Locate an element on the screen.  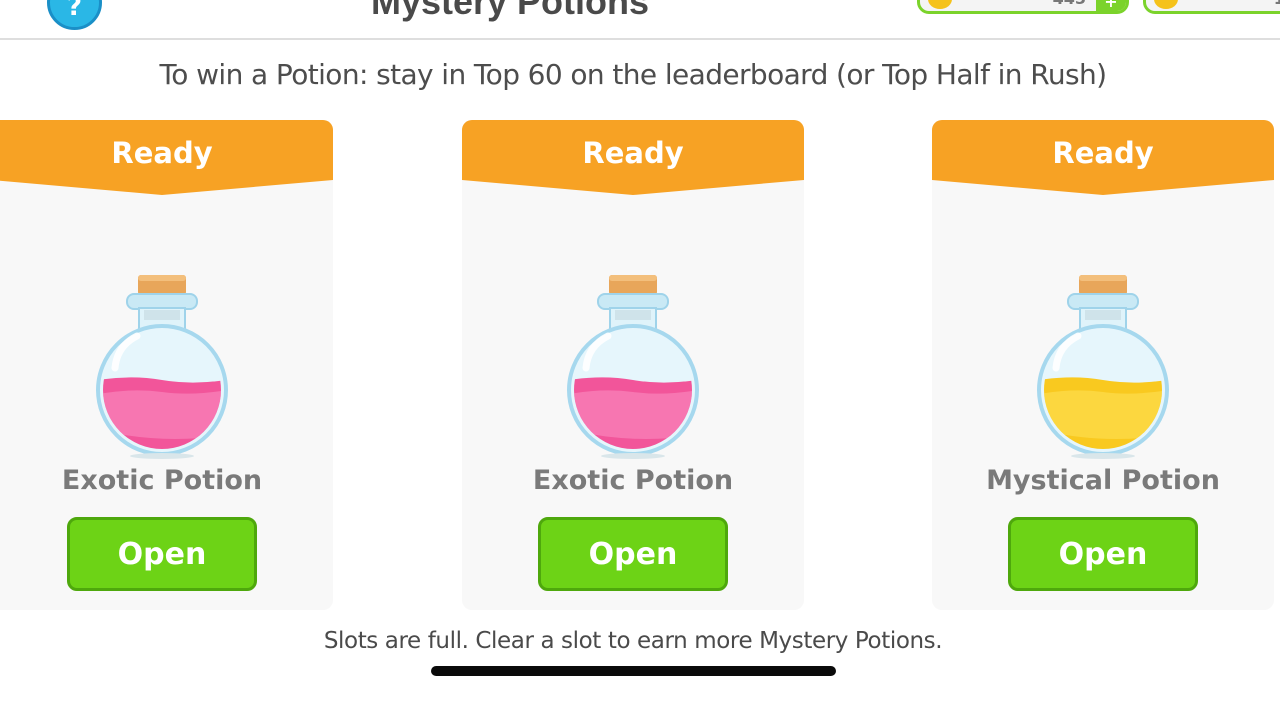
add-coins-button: + is located at coordinates (1111, 5).